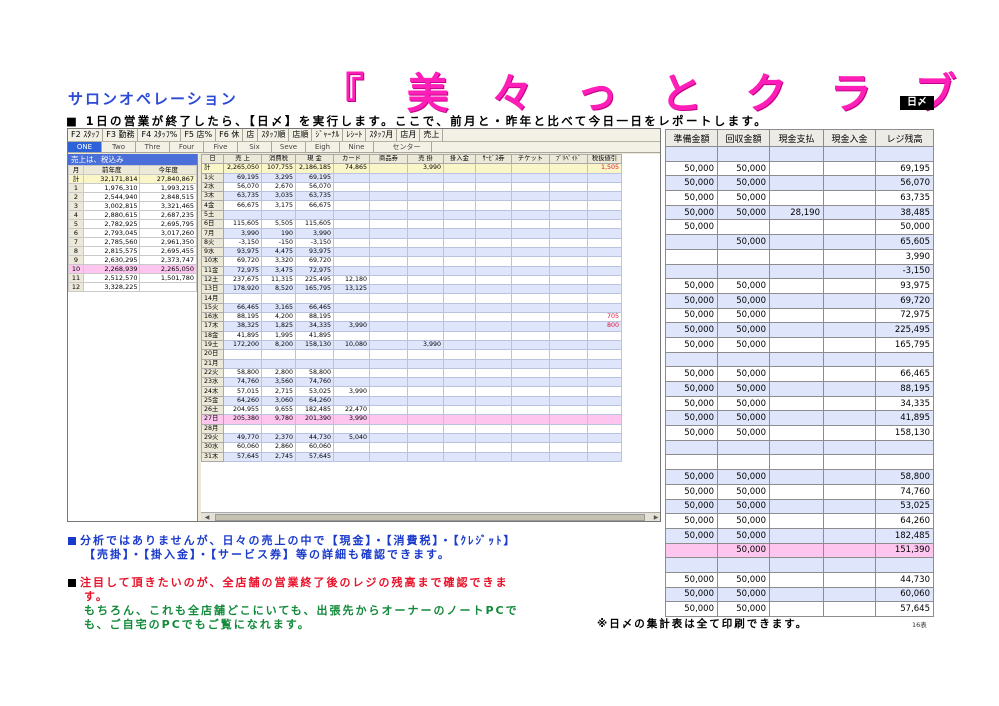  I want to click on horizontal-scrollbar: ◀ ▶, so click(430, 516).